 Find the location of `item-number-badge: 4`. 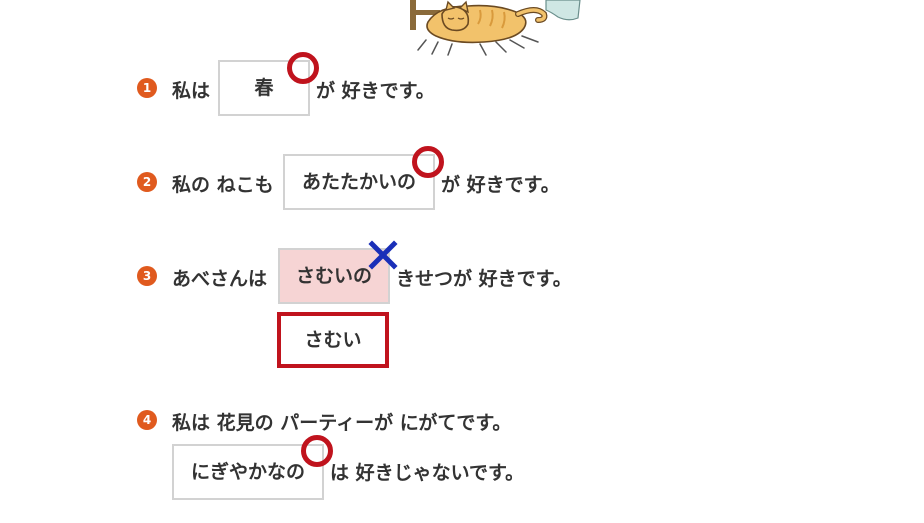

item-number-badge: 4 is located at coordinates (147, 420).